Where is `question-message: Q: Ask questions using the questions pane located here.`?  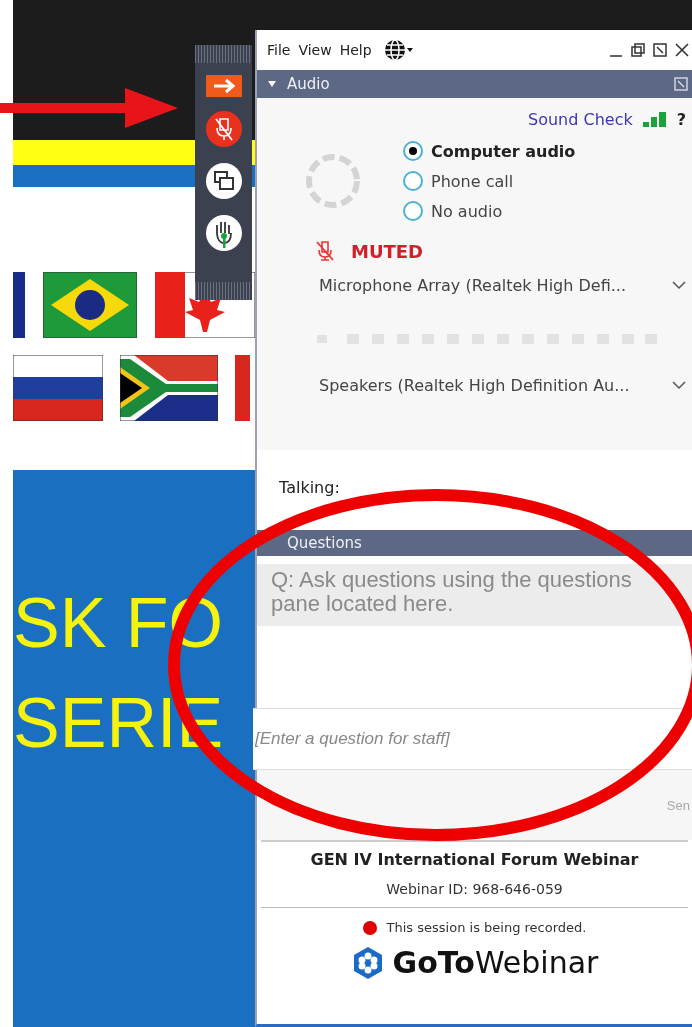
question-message: Q: Ask questions using the questions pane located here. is located at coordinates (474, 595).